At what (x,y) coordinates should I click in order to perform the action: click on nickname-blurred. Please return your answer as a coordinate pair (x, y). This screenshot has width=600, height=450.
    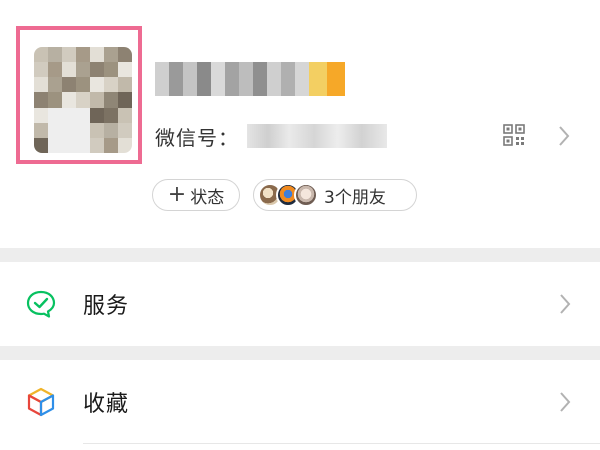
    Looking at the image, I should click on (255, 79).